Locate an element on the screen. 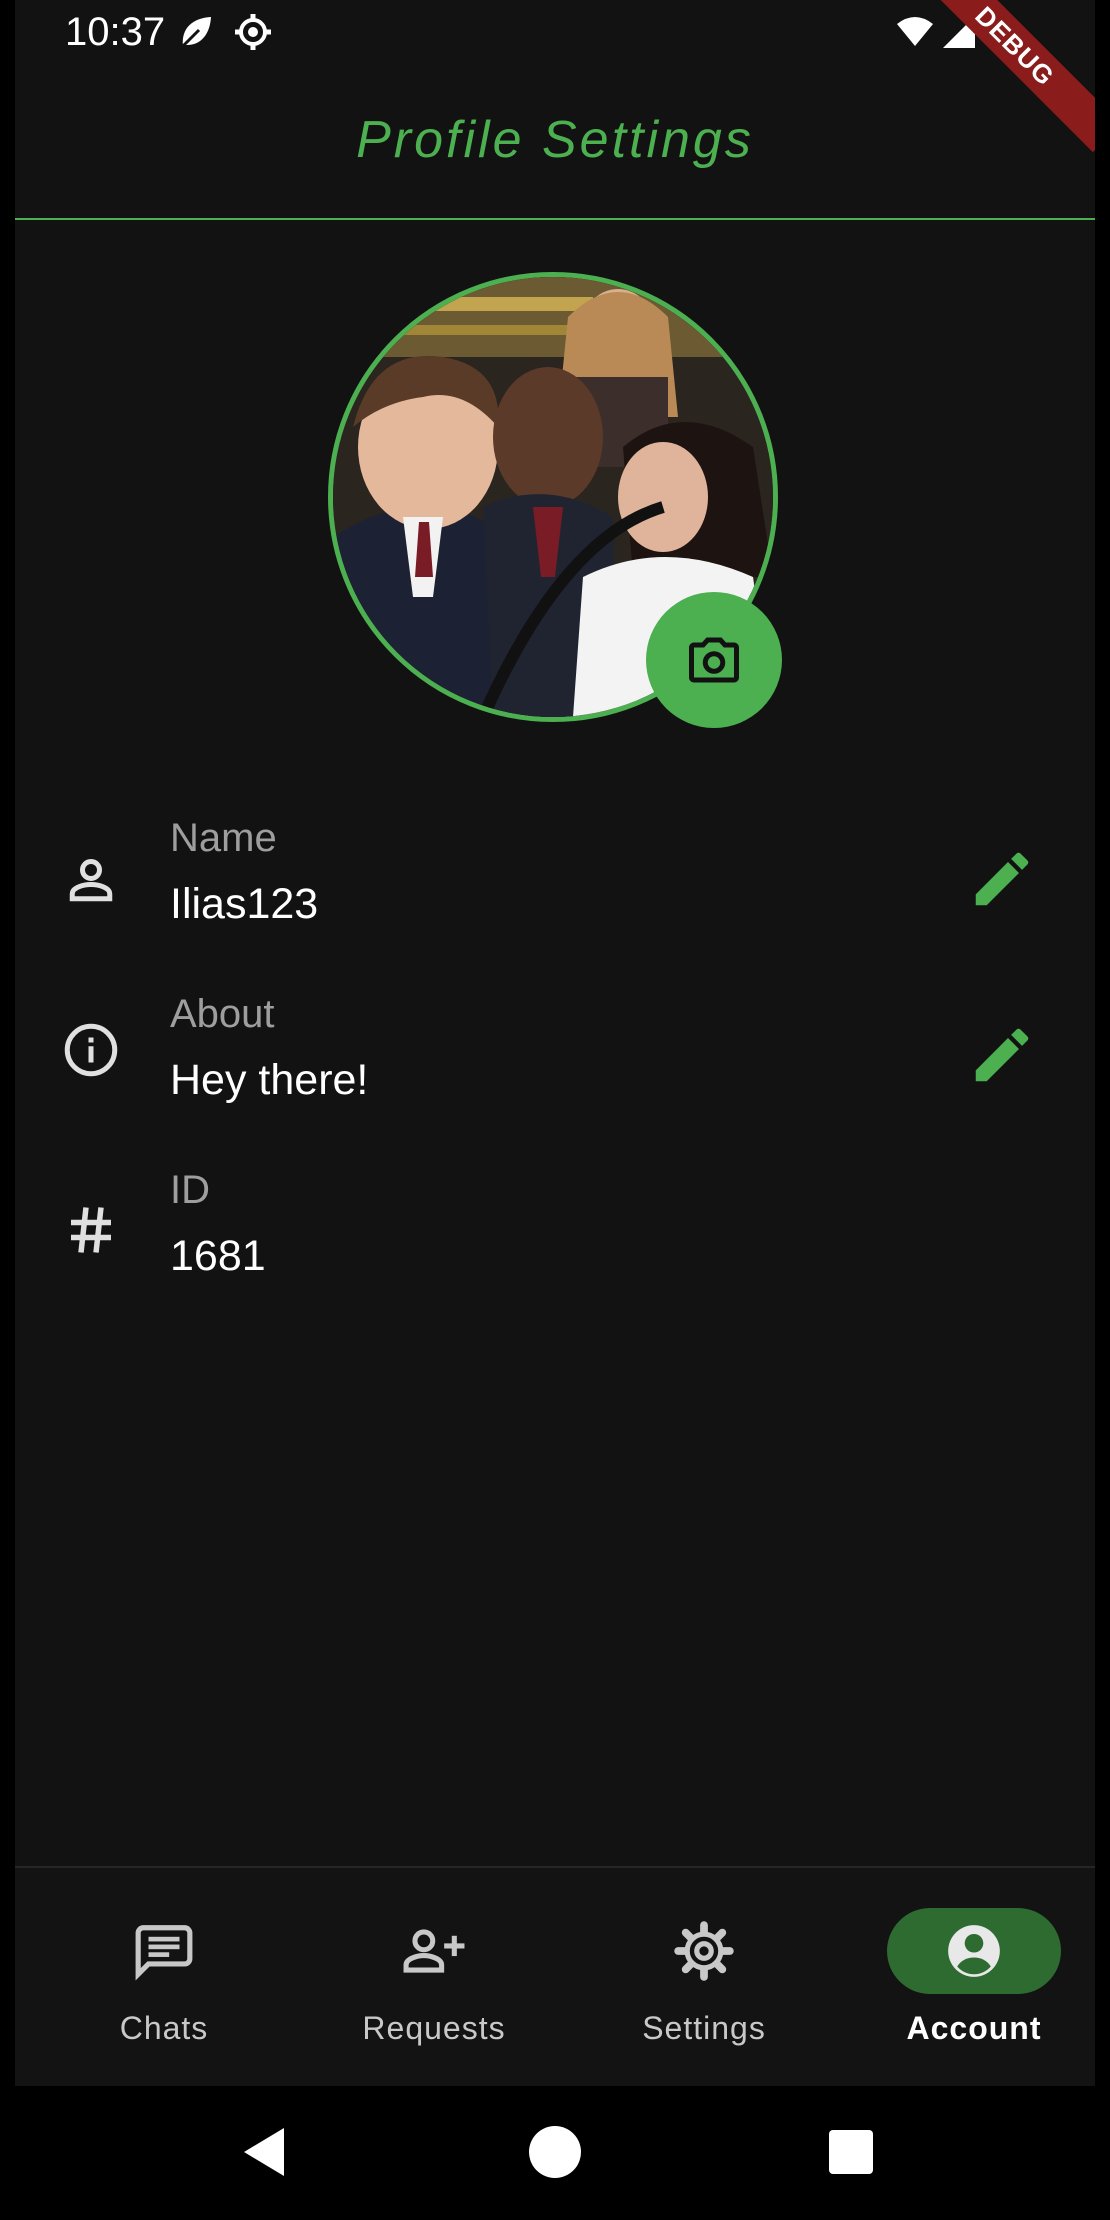 The height and width of the screenshot is (2220, 1110). nav-item-requests: Requests is located at coordinates (425, 1988).